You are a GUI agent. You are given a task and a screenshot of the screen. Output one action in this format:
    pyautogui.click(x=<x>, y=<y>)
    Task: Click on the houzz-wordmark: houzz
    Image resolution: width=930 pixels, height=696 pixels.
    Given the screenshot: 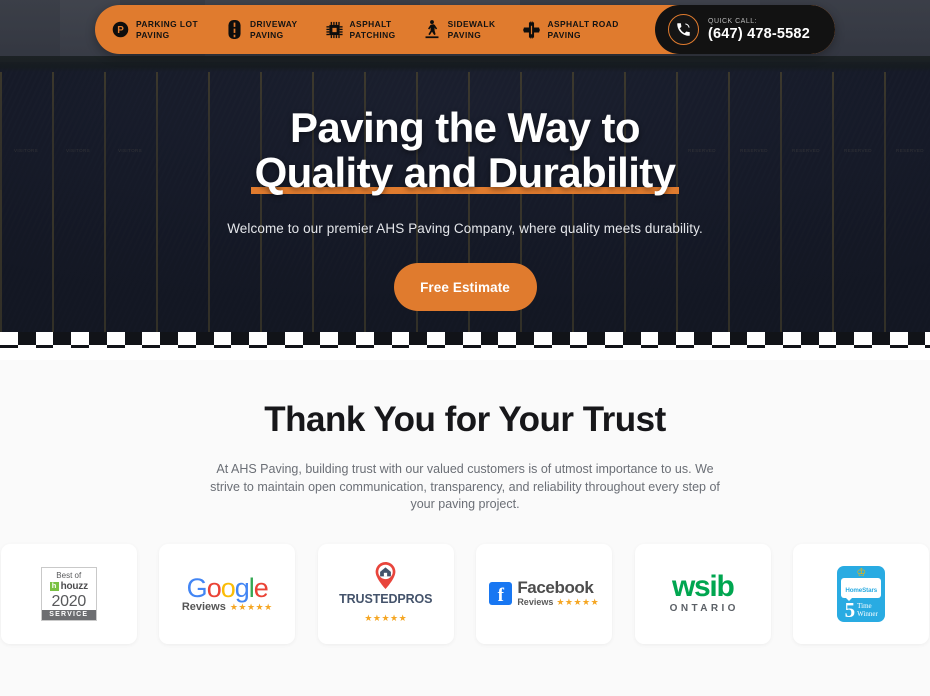 What is the action you would take?
    pyautogui.click(x=74, y=586)
    